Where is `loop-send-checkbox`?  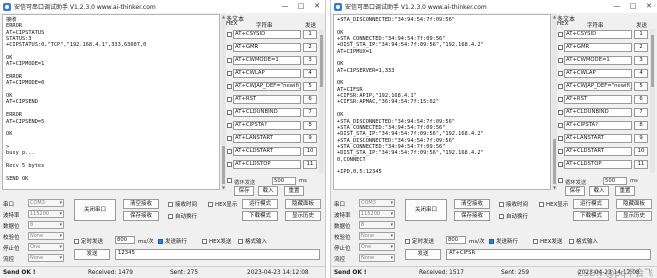
loop-send-checkbox is located at coordinates (560, 180).